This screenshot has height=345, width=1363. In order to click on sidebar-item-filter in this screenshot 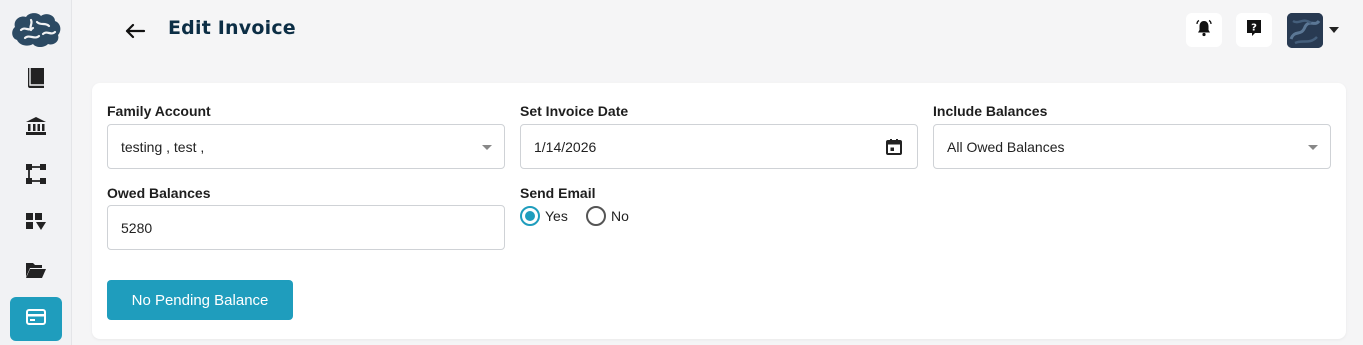, I will do `click(36, 224)`.